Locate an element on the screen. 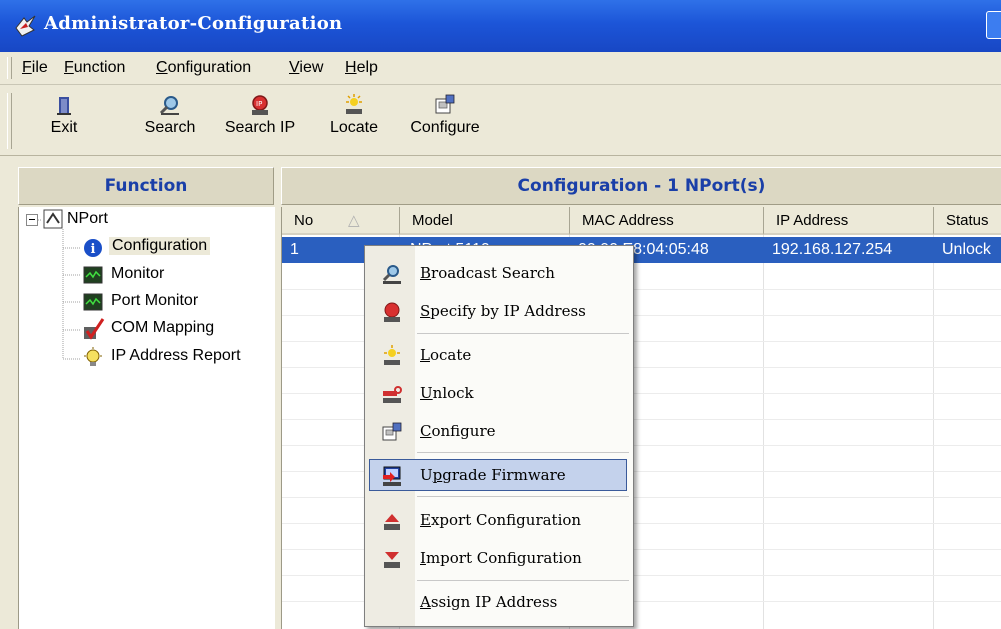 This screenshot has height=629, width=1001. window-title: Administrator-Configuration is located at coordinates (193, 23).